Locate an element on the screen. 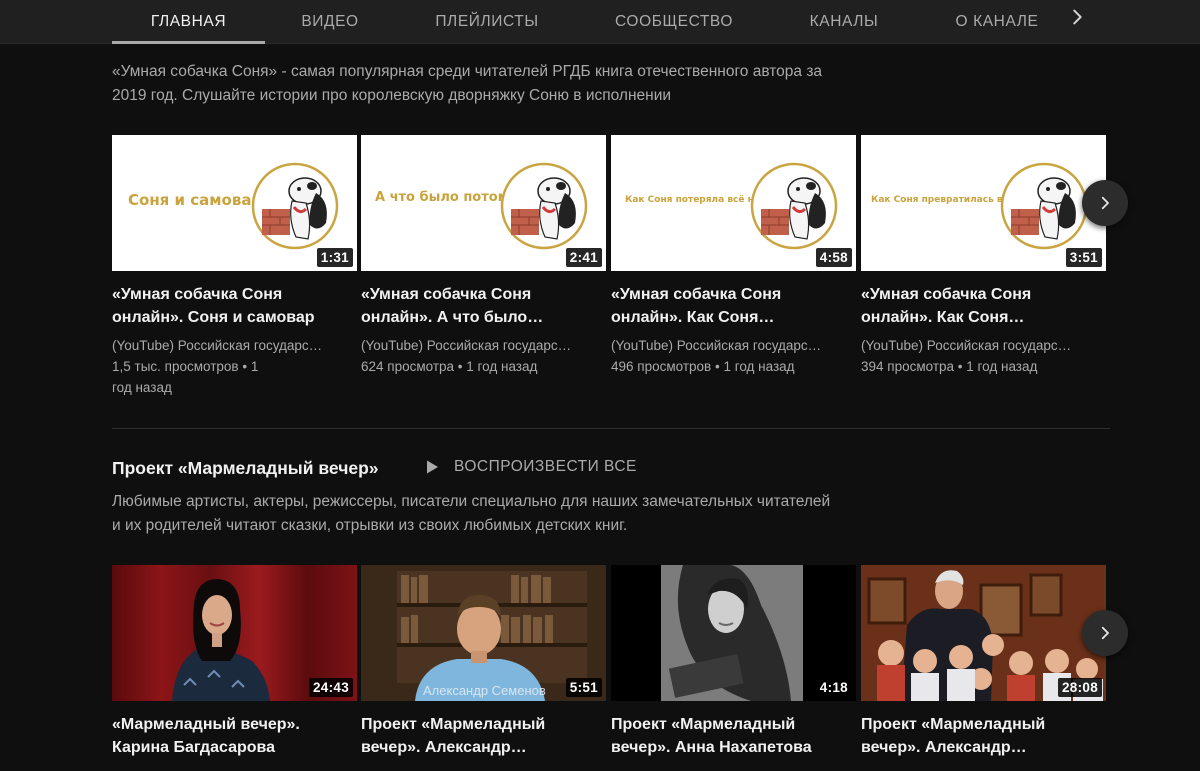  duration-badge: 28:08 is located at coordinates (1079, 687).